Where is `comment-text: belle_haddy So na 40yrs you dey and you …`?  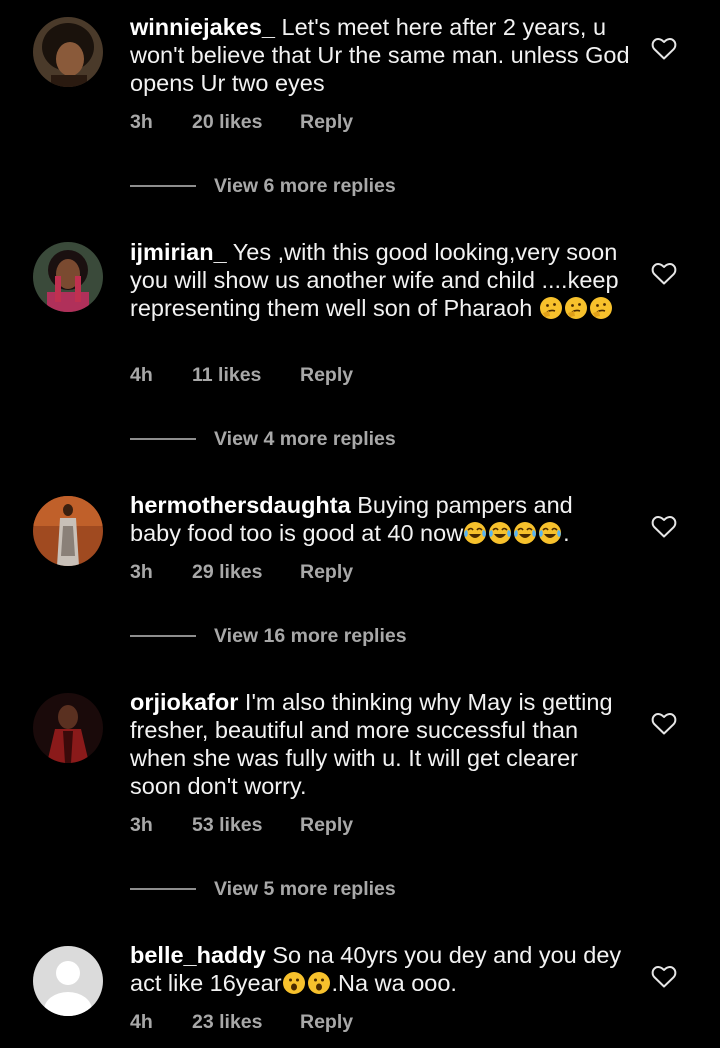
comment-text: belle_haddy So na 40yrs you dey and you … is located at coordinates (380, 969).